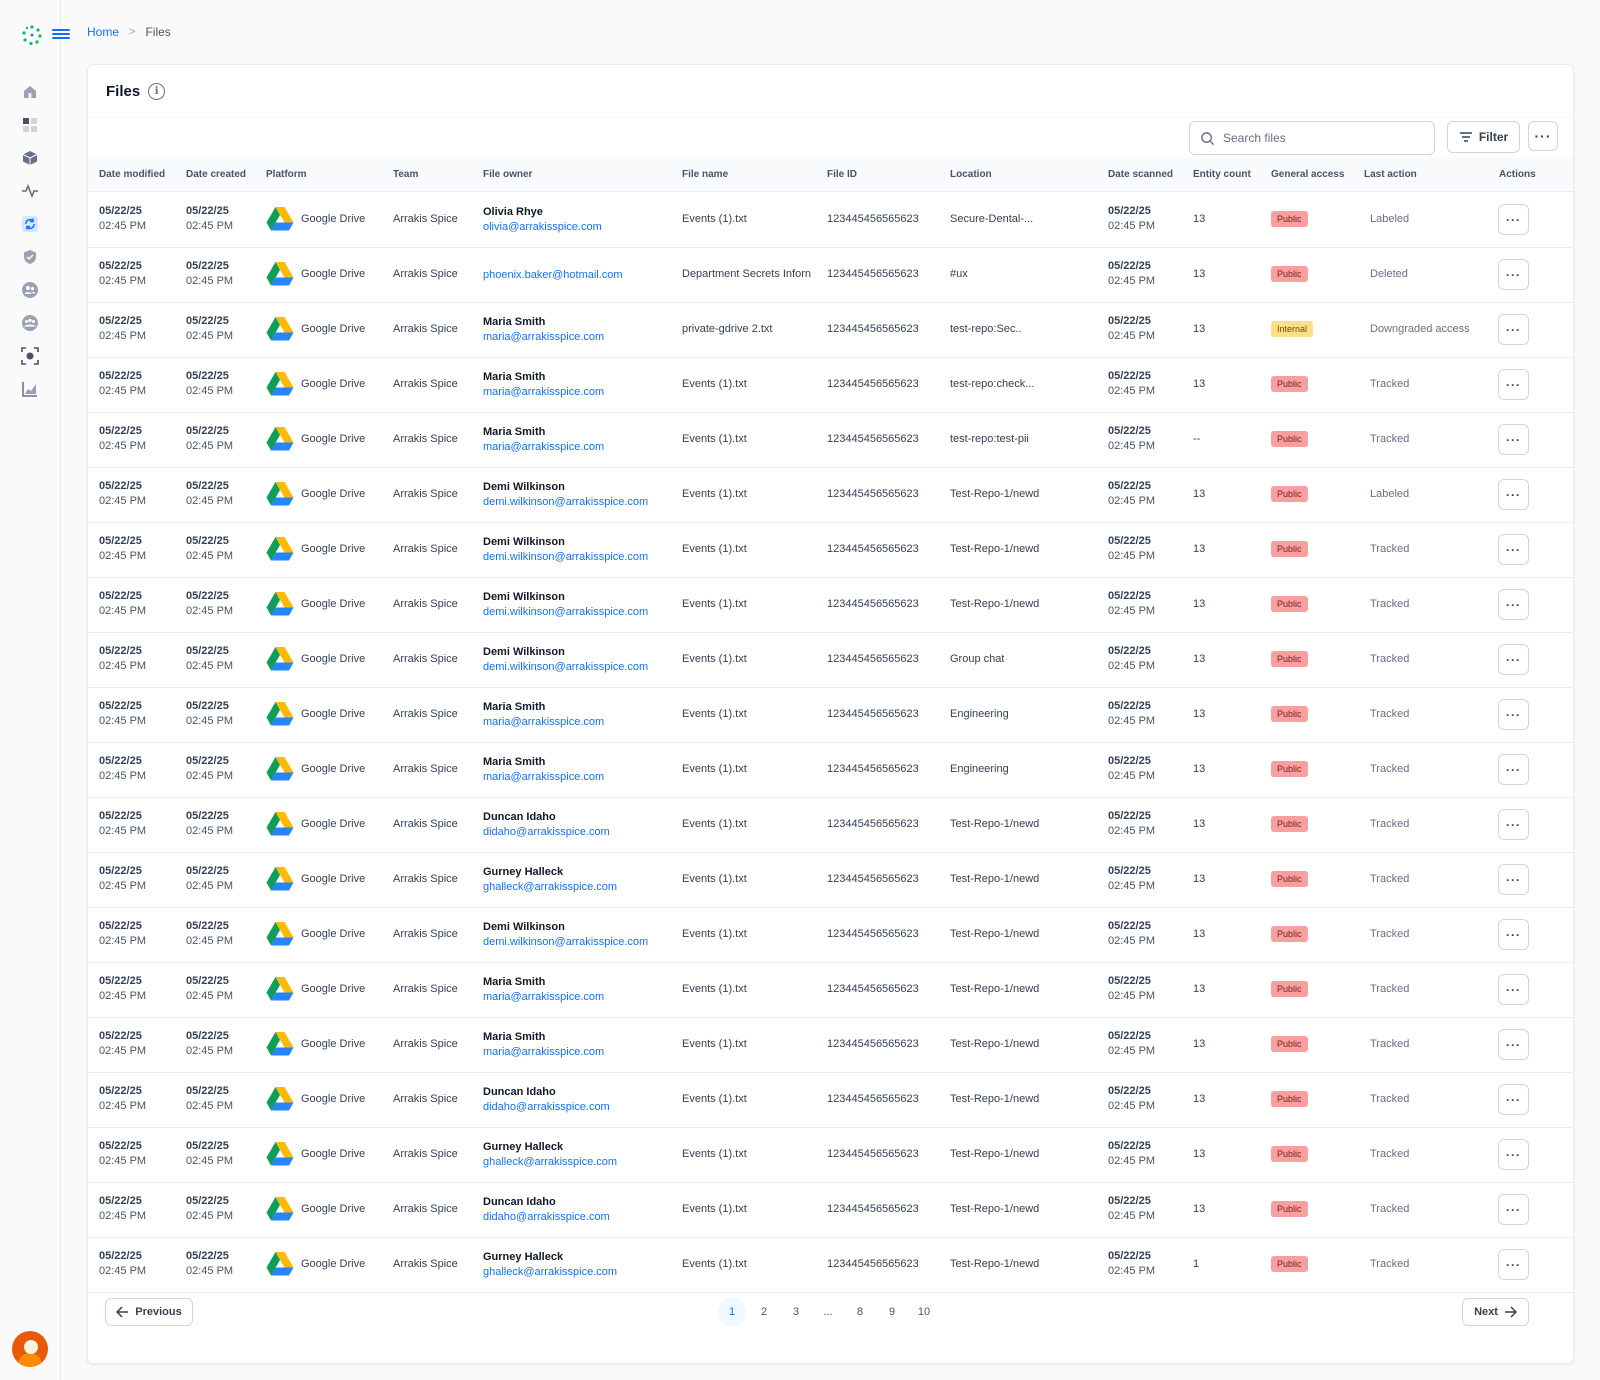  Describe the element at coordinates (553, 275) in the screenshot. I see `owner-email: phoenix.baker@hotmail.com` at that location.